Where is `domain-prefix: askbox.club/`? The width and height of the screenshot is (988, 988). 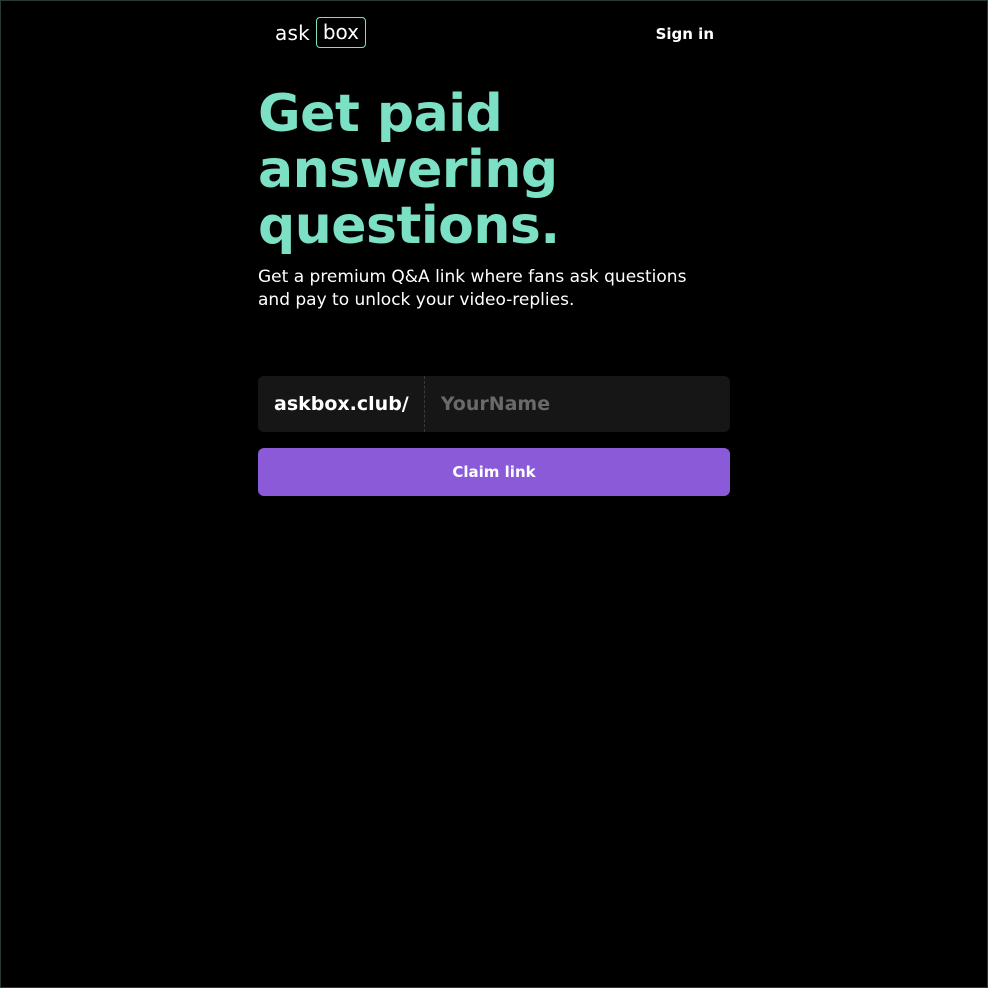 domain-prefix: askbox.club/ is located at coordinates (341, 404).